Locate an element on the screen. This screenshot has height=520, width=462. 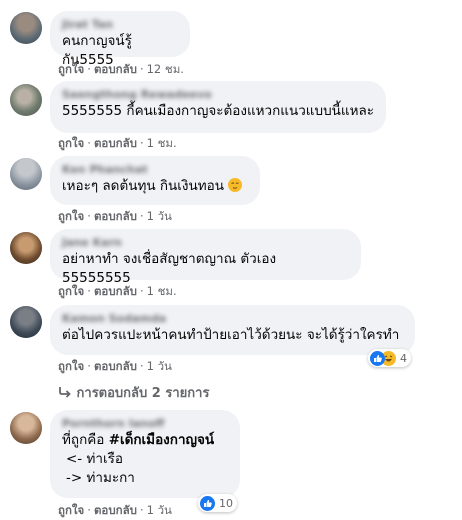
reaction-summary: 4 is located at coordinates (389, 358).